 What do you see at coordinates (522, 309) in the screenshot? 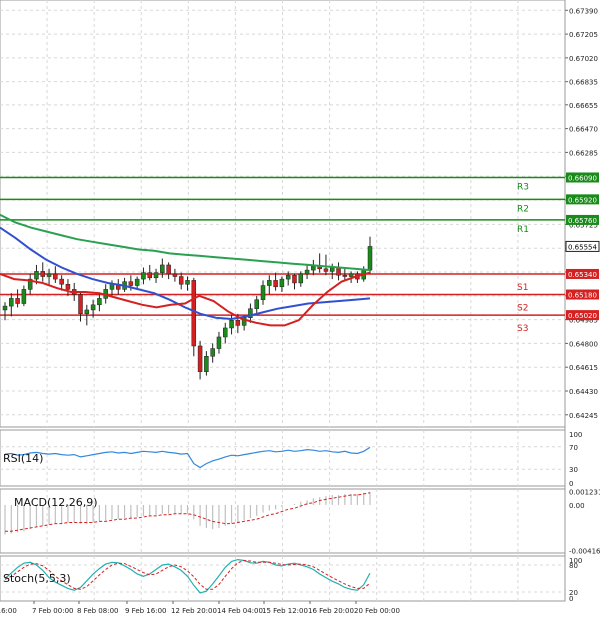
I see `level-s2-label: S2` at bounding box center [522, 309].